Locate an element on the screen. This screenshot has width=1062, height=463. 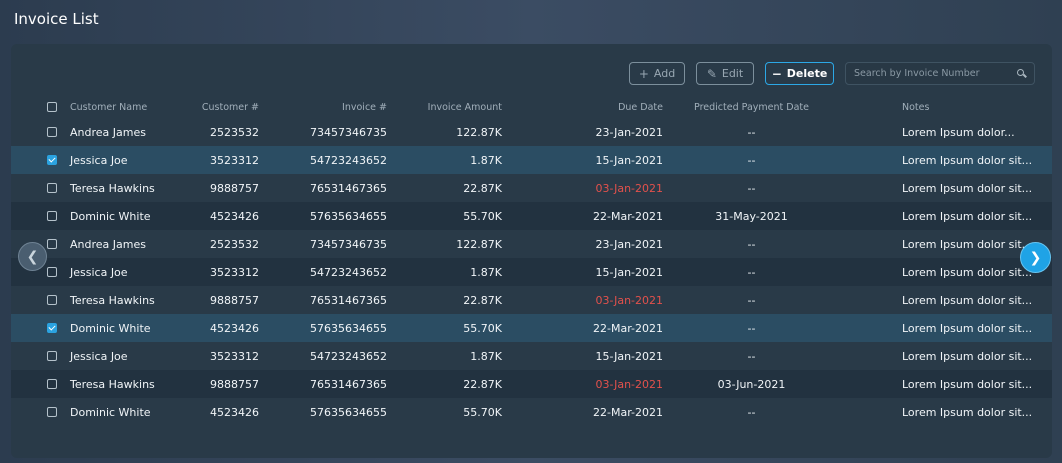
invoice-amount-cell: 122.87K is located at coordinates (479, 244).